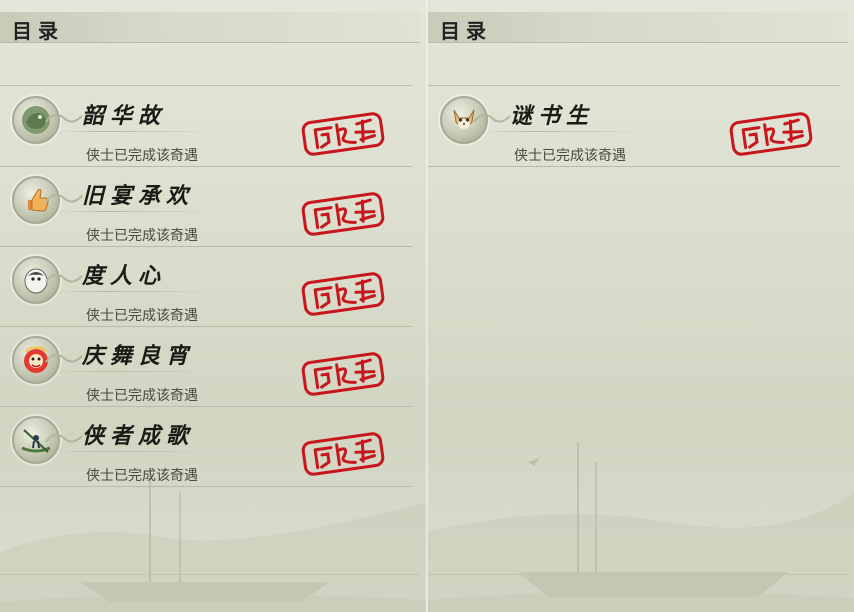 Image resolution: width=854 pixels, height=612 pixels. Describe the element at coordinates (634, 126) in the screenshot. I see `encounter-entry-6: 谜书生 侠士已完成该奇遇` at that location.